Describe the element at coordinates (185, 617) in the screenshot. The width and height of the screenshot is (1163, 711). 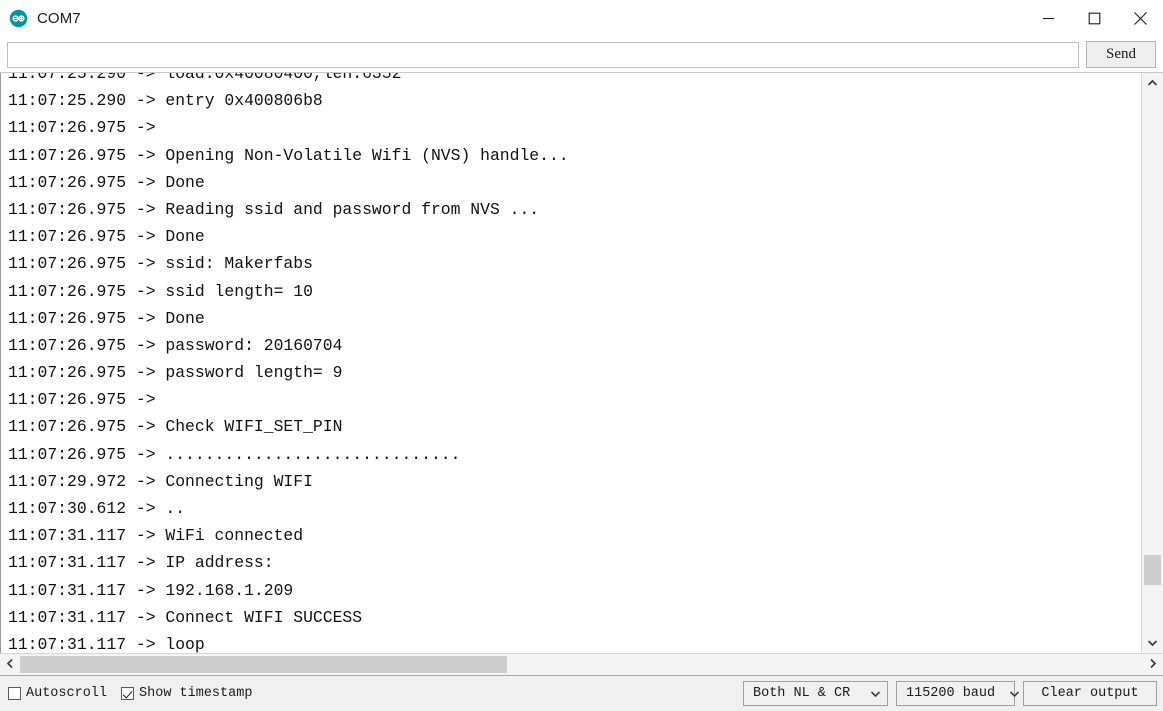
I see `console-line: 11:07:31.117 -> Connect WIFI SUCCESS` at that location.